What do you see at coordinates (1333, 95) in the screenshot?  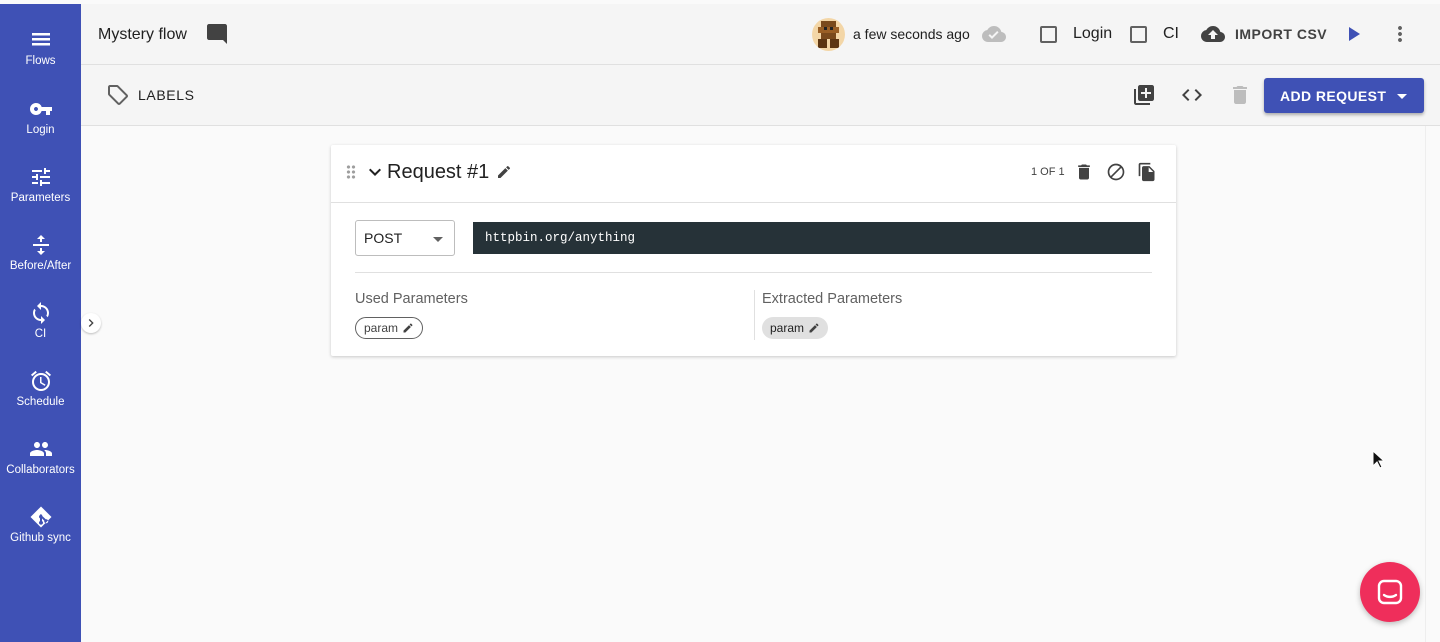 I see `add-request-label: ADD REQUEST` at bounding box center [1333, 95].